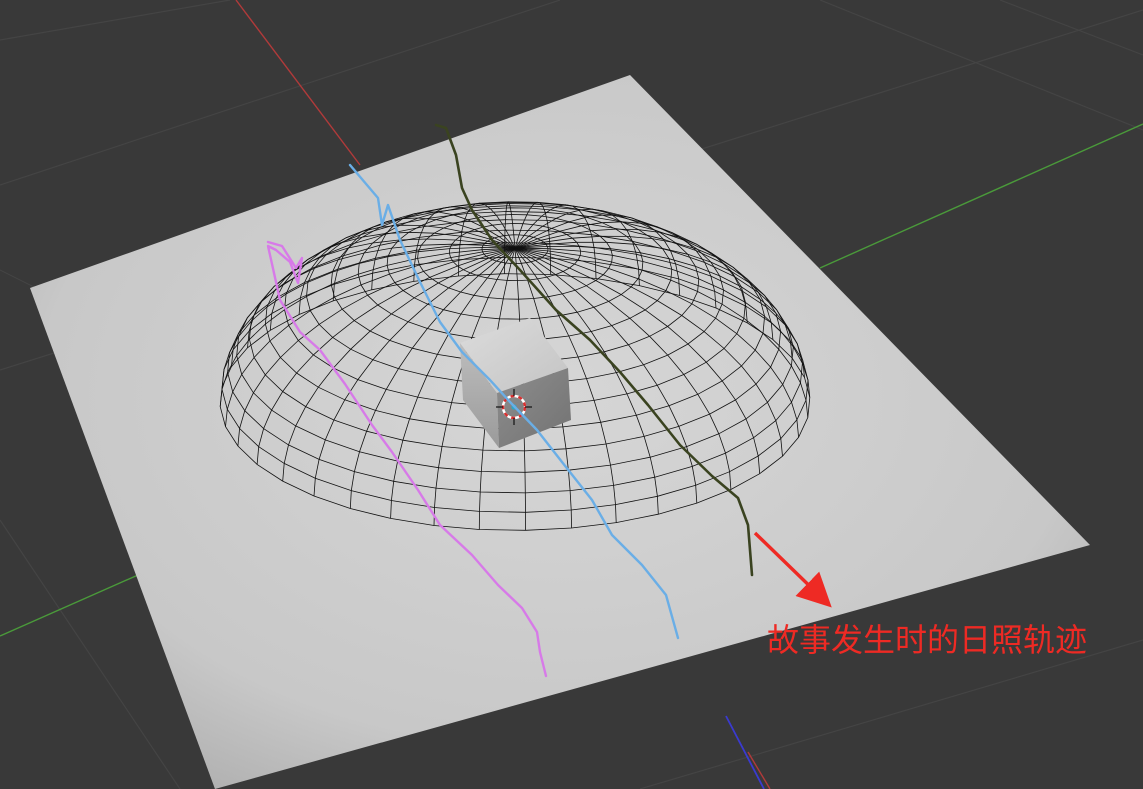 This screenshot has width=1143, height=789. What do you see at coordinates (759, 770) in the screenshot?
I see `x-axis-line-lower` at bounding box center [759, 770].